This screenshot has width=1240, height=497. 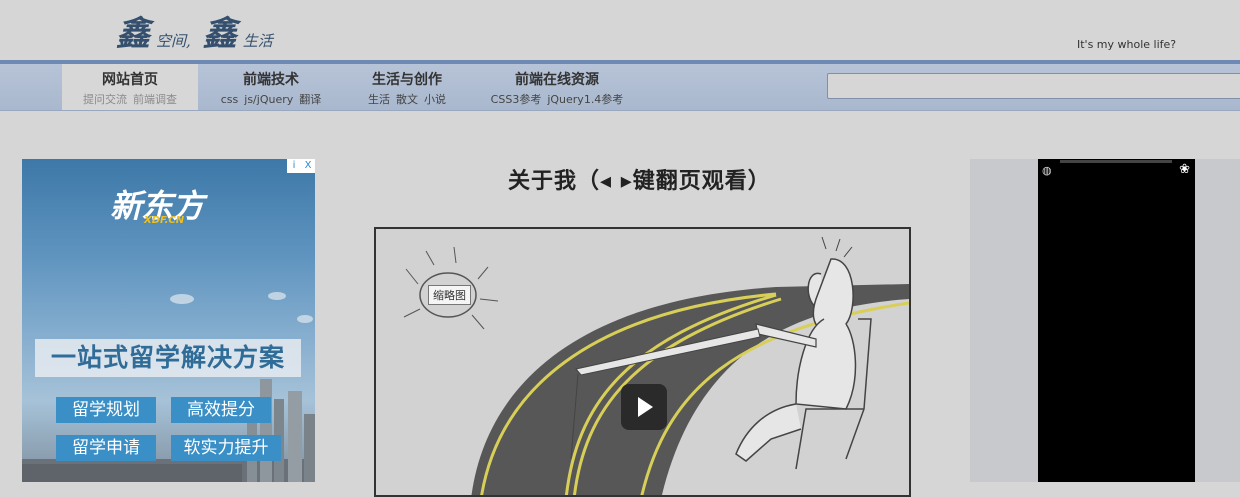 I want to click on nav-item-home: 网站首页 提问交流 前端调查, so click(x=130, y=87).